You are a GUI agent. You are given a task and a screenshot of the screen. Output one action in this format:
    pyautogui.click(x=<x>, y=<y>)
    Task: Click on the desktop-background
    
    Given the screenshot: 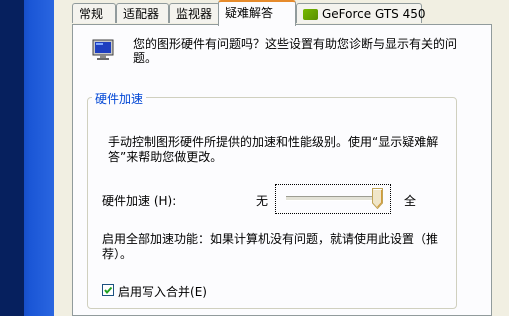 What is the action you would take?
    pyautogui.click(x=27, y=158)
    